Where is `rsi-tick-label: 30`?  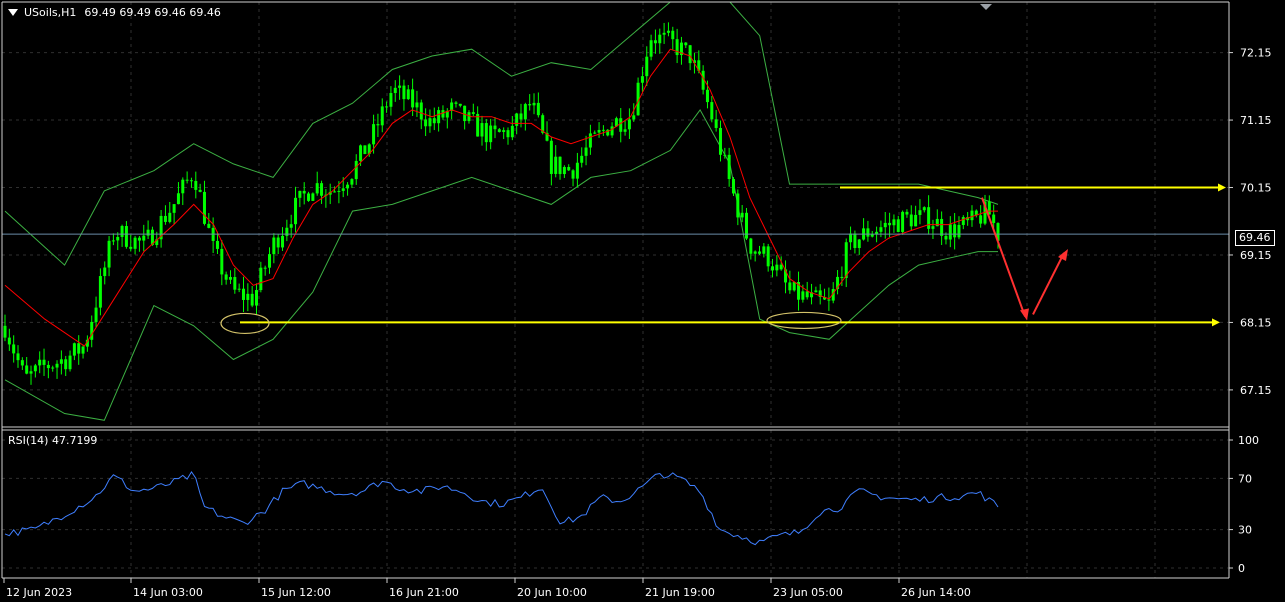 rsi-tick-label: 30 is located at coordinates (1245, 530).